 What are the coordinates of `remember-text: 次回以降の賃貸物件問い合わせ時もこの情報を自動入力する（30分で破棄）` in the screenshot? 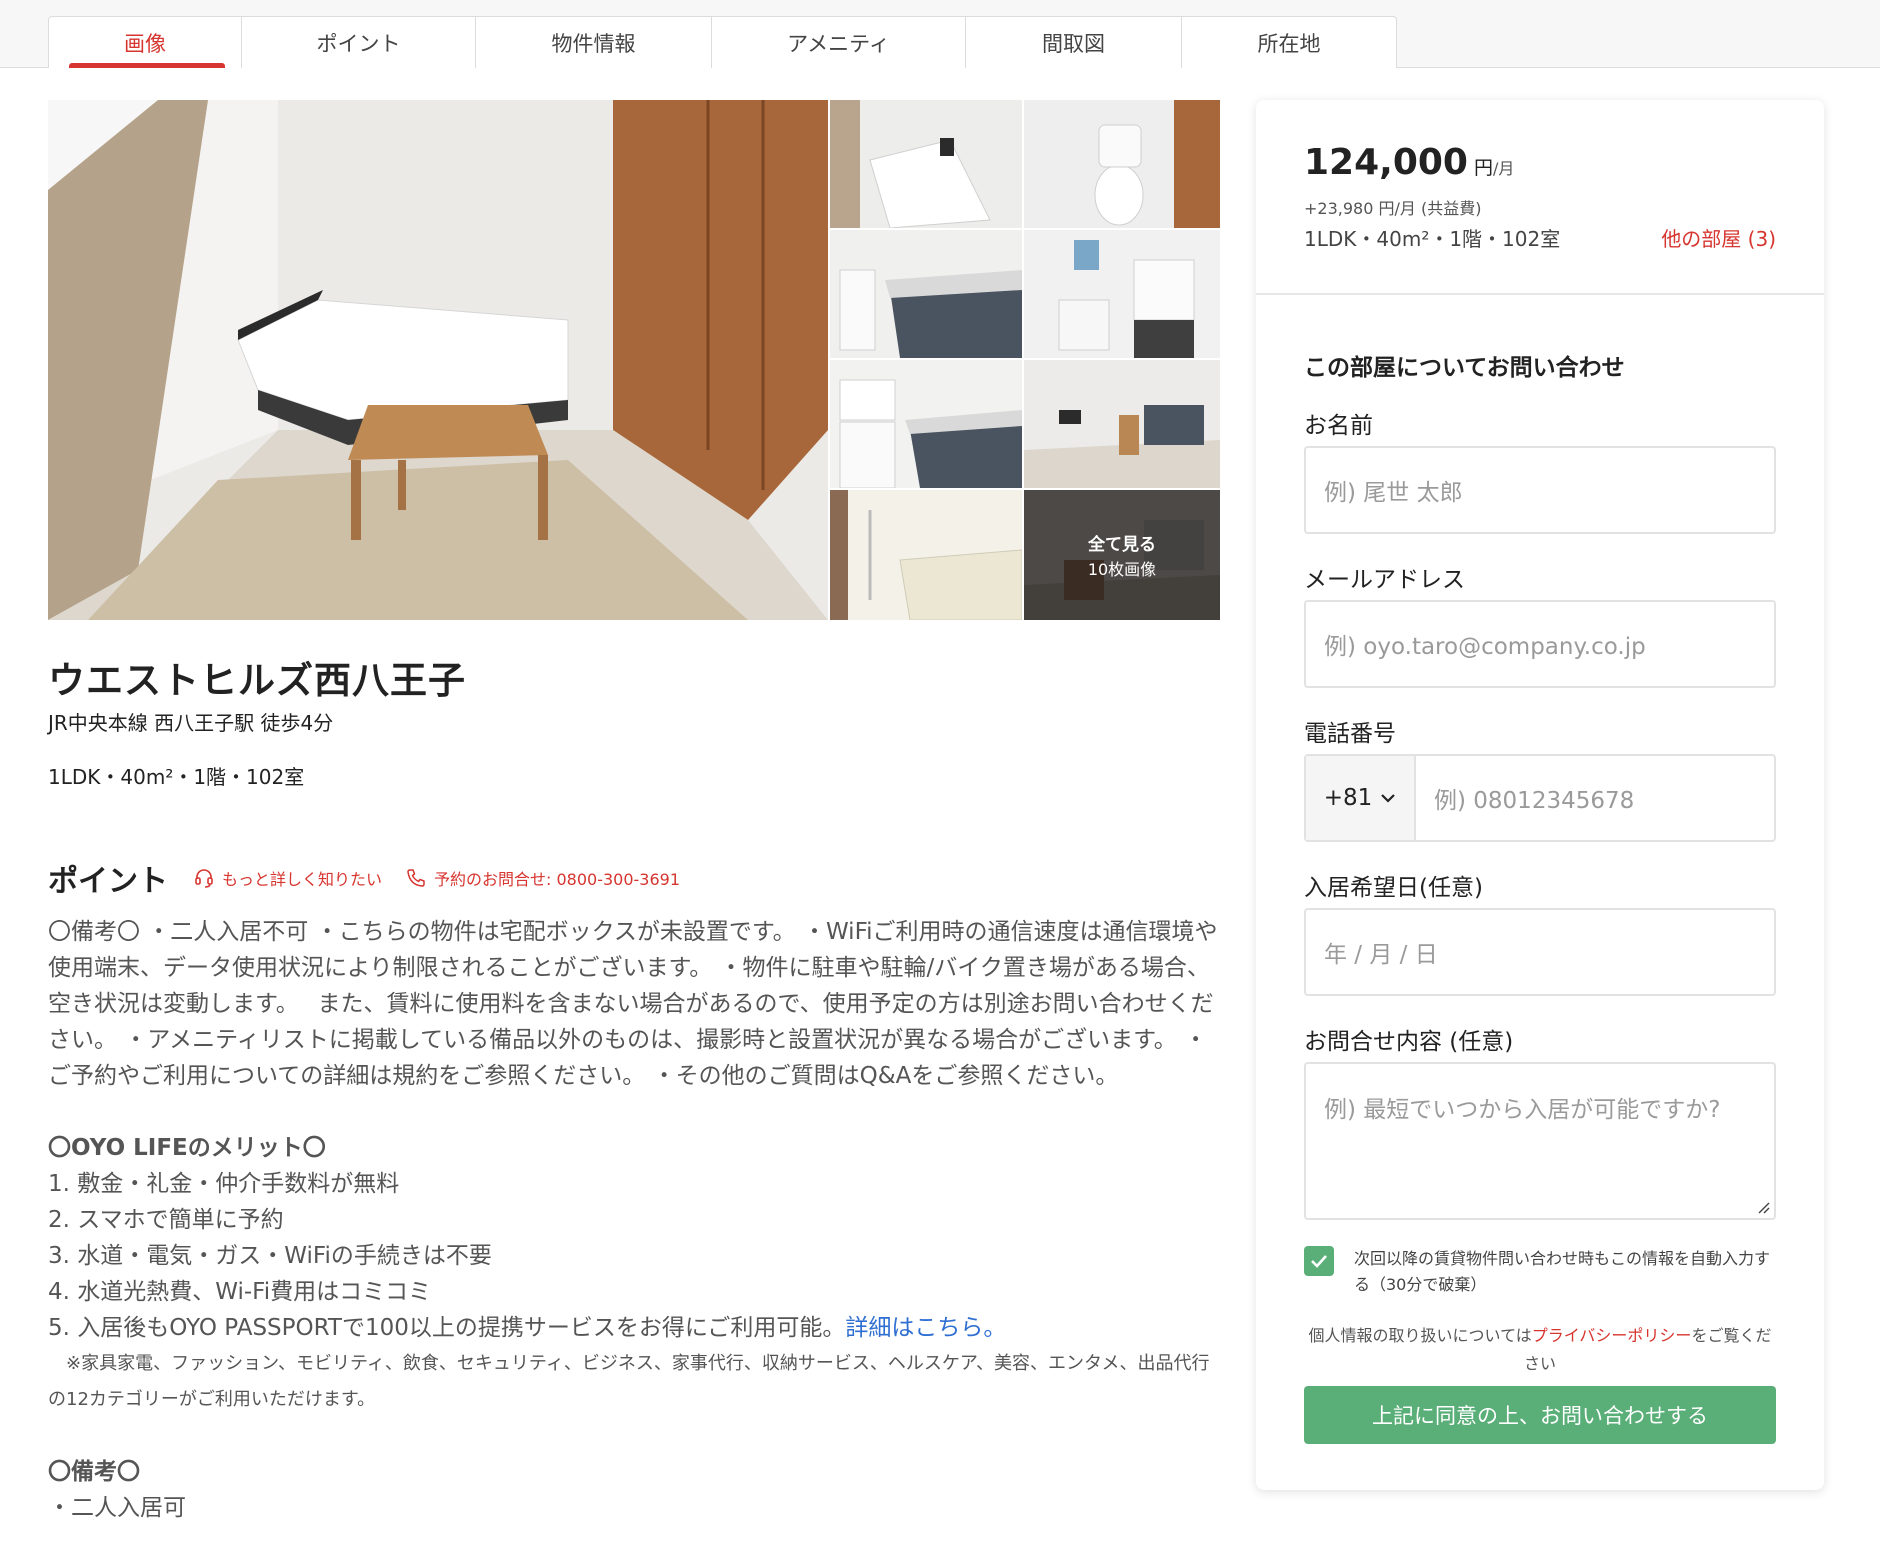 It's located at (1562, 1271).